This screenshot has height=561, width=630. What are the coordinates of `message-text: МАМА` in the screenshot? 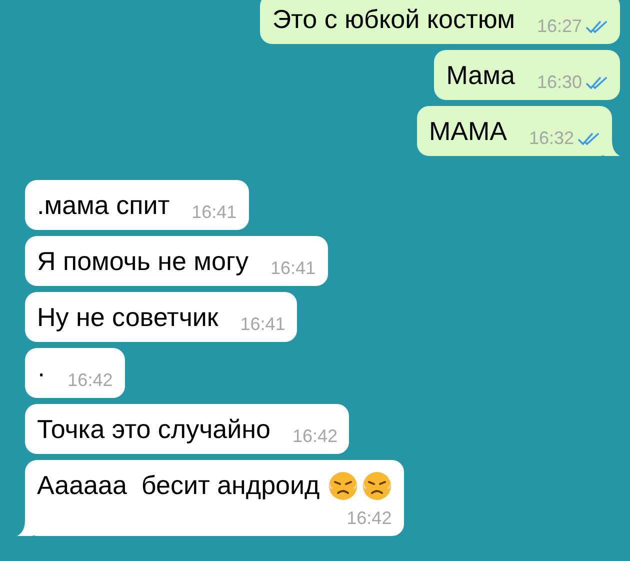 It's located at (467, 131).